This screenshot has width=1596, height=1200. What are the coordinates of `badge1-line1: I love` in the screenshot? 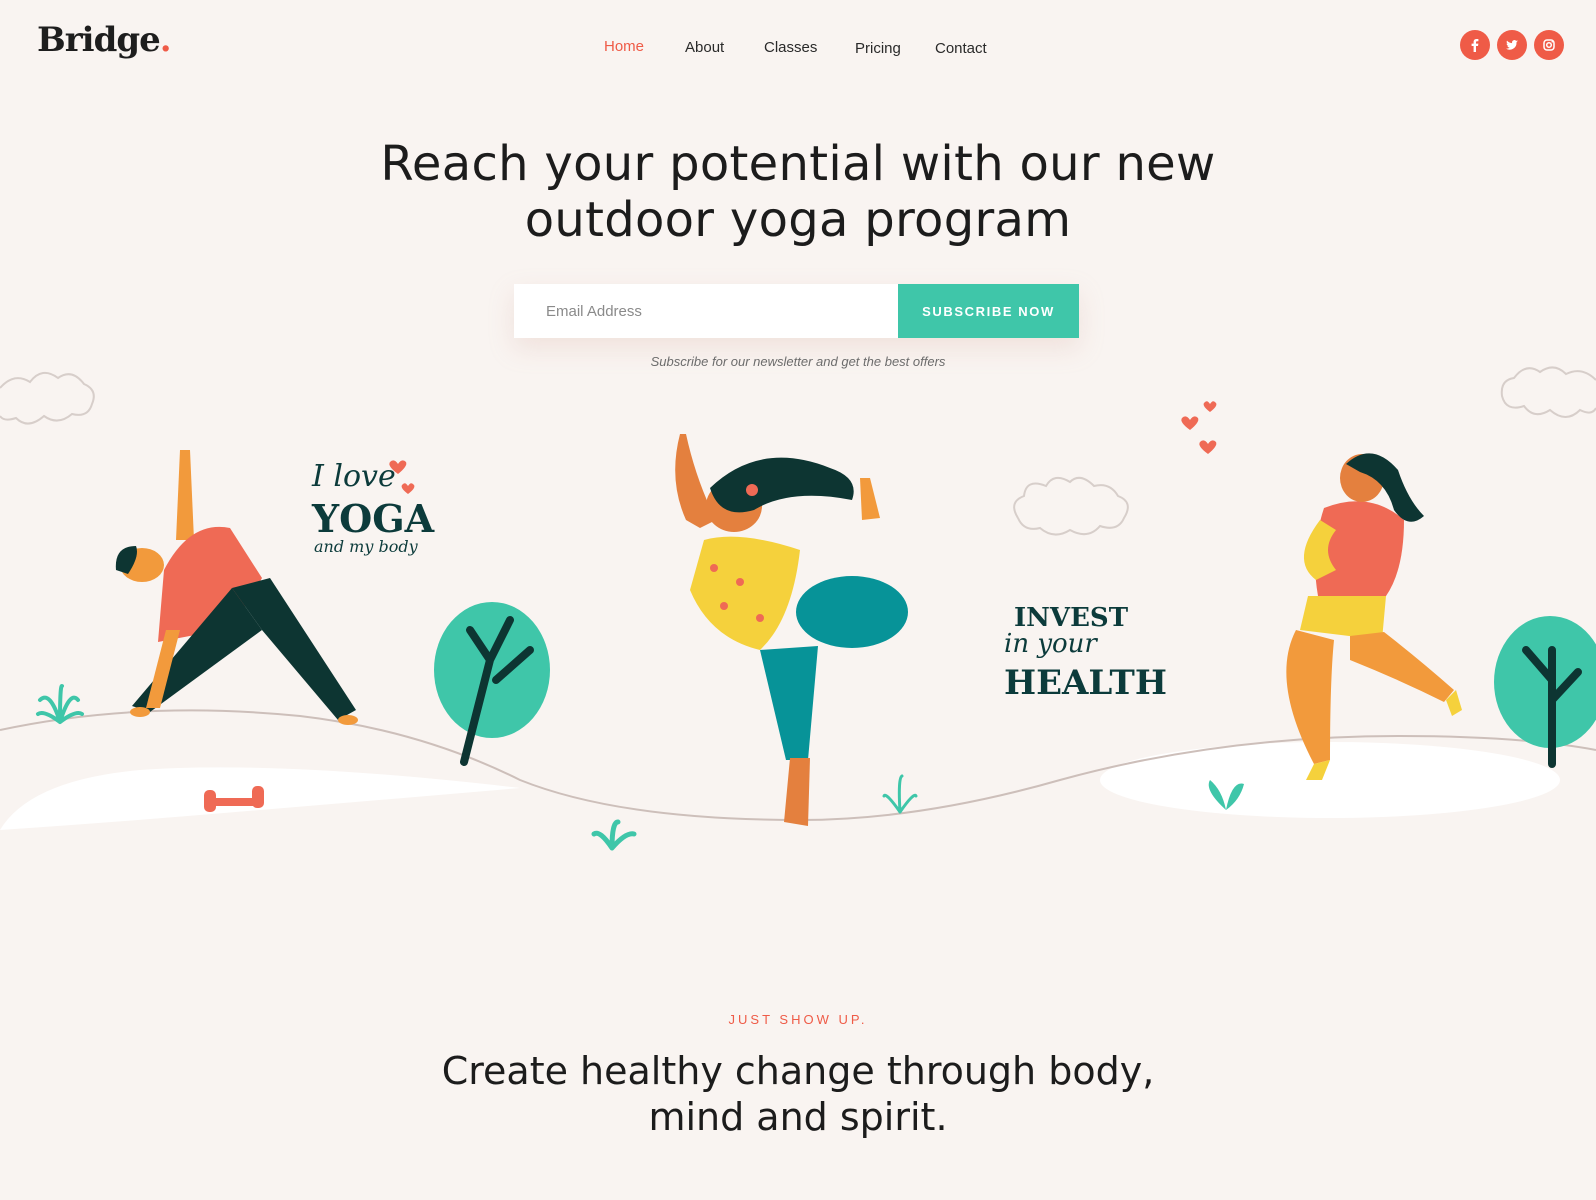 It's located at (353, 476).